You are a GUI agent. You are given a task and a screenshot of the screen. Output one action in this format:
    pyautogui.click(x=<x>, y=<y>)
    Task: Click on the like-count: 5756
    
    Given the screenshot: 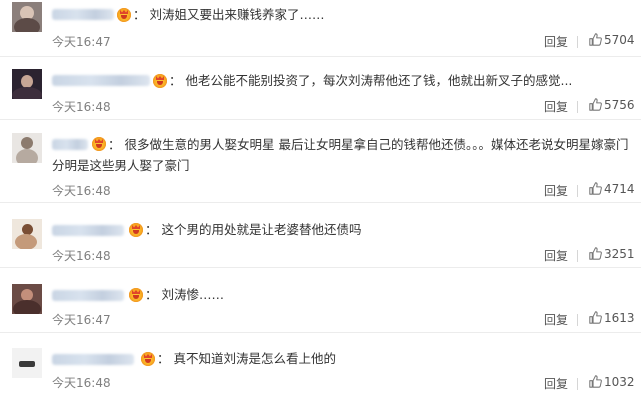 What is the action you would take?
    pyautogui.click(x=619, y=105)
    